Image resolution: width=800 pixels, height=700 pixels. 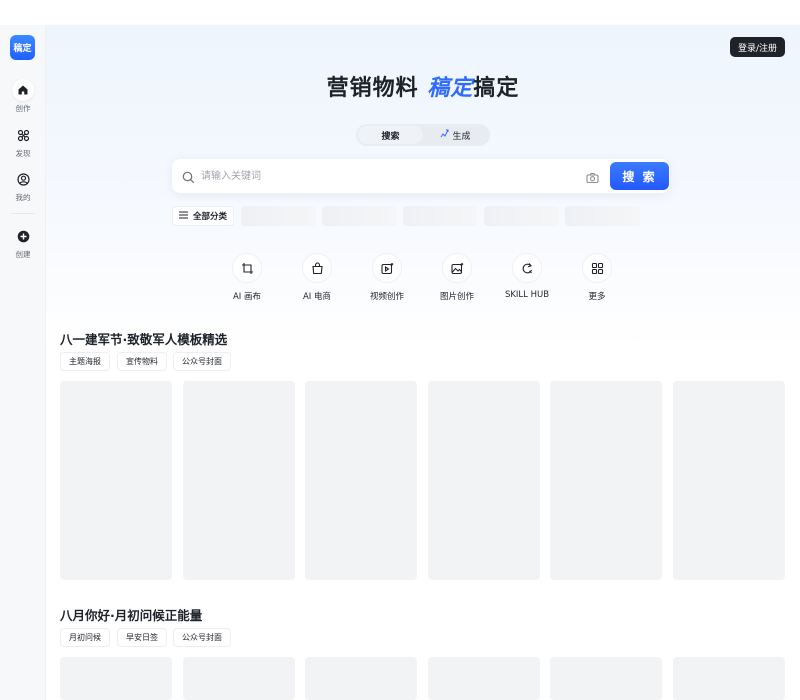 What do you see at coordinates (444, 135) in the screenshot?
I see `sparkle-pen-icon` at bounding box center [444, 135].